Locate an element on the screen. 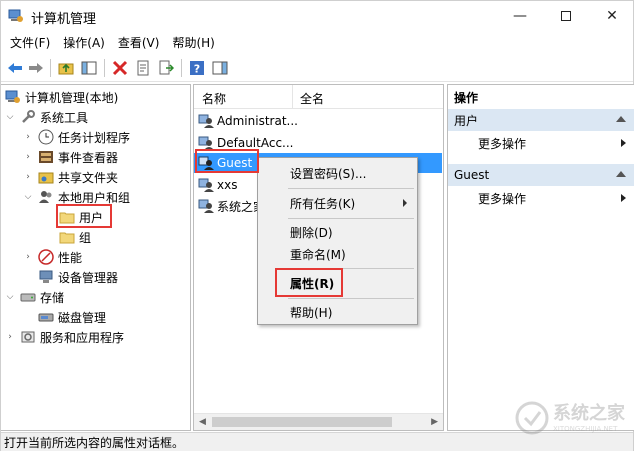  actions-pane-title: 操作 is located at coordinates (466, 97).